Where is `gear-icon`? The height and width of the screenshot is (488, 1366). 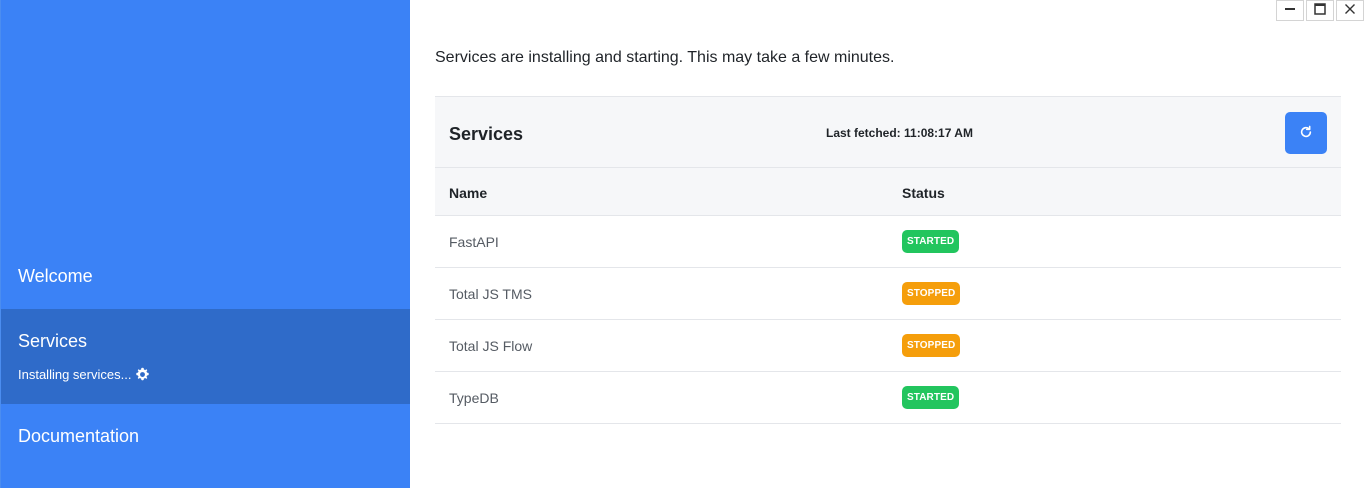 gear-icon is located at coordinates (142, 374).